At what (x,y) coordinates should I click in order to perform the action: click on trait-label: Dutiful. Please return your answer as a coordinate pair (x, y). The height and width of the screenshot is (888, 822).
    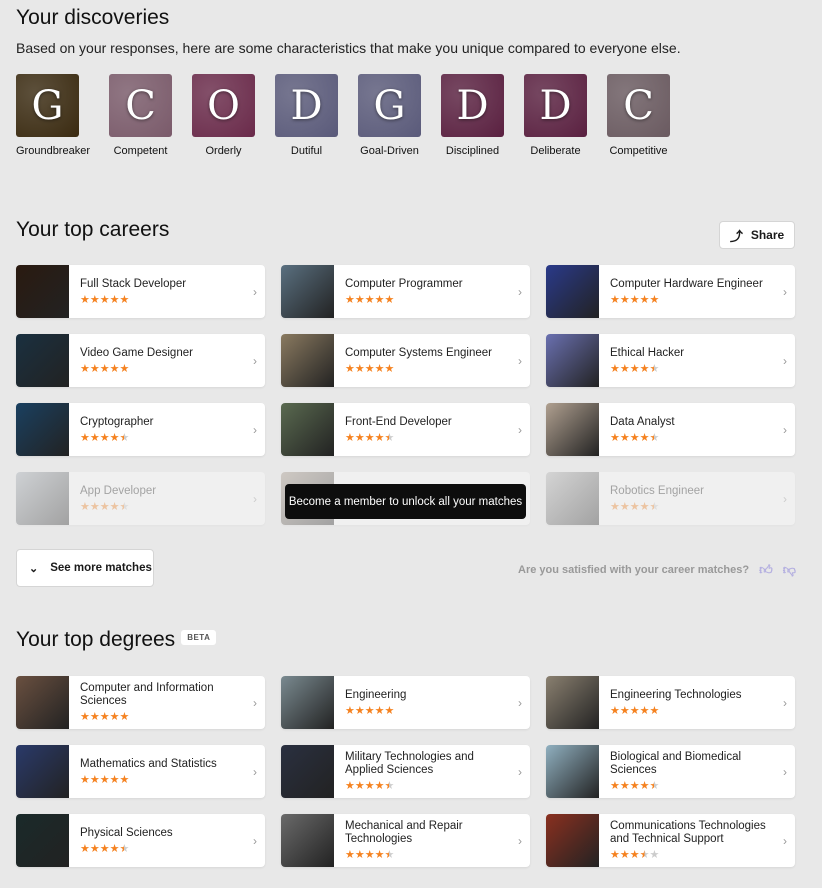
    Looking at the image, I should click on (306, 151).